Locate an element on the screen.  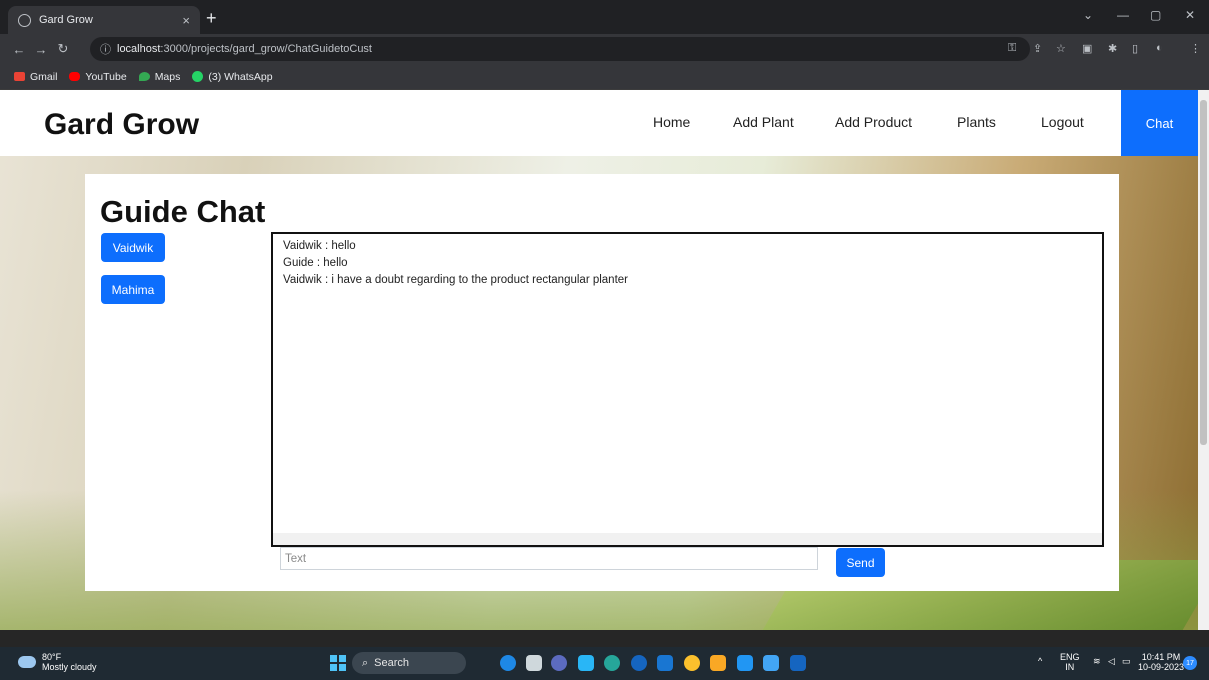
search-icon: ⌕ is located at coordinates (365, 662).